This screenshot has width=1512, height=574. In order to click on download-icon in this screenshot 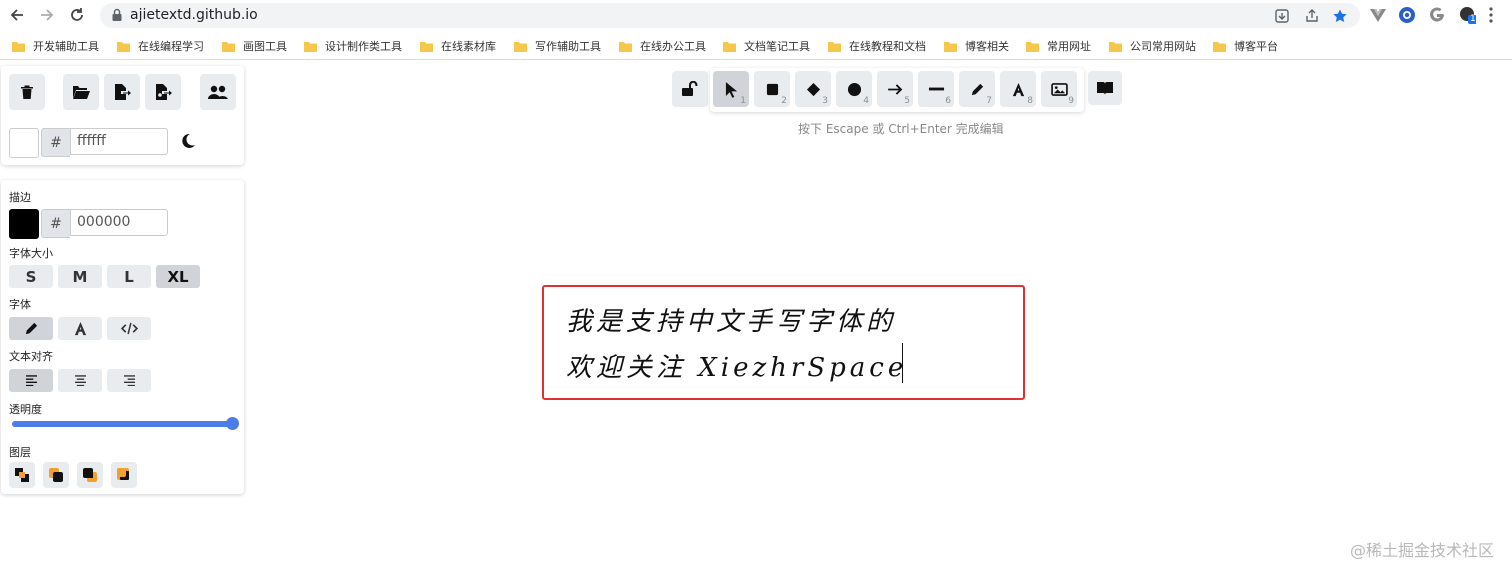, I will do `click(1282, 16)`.